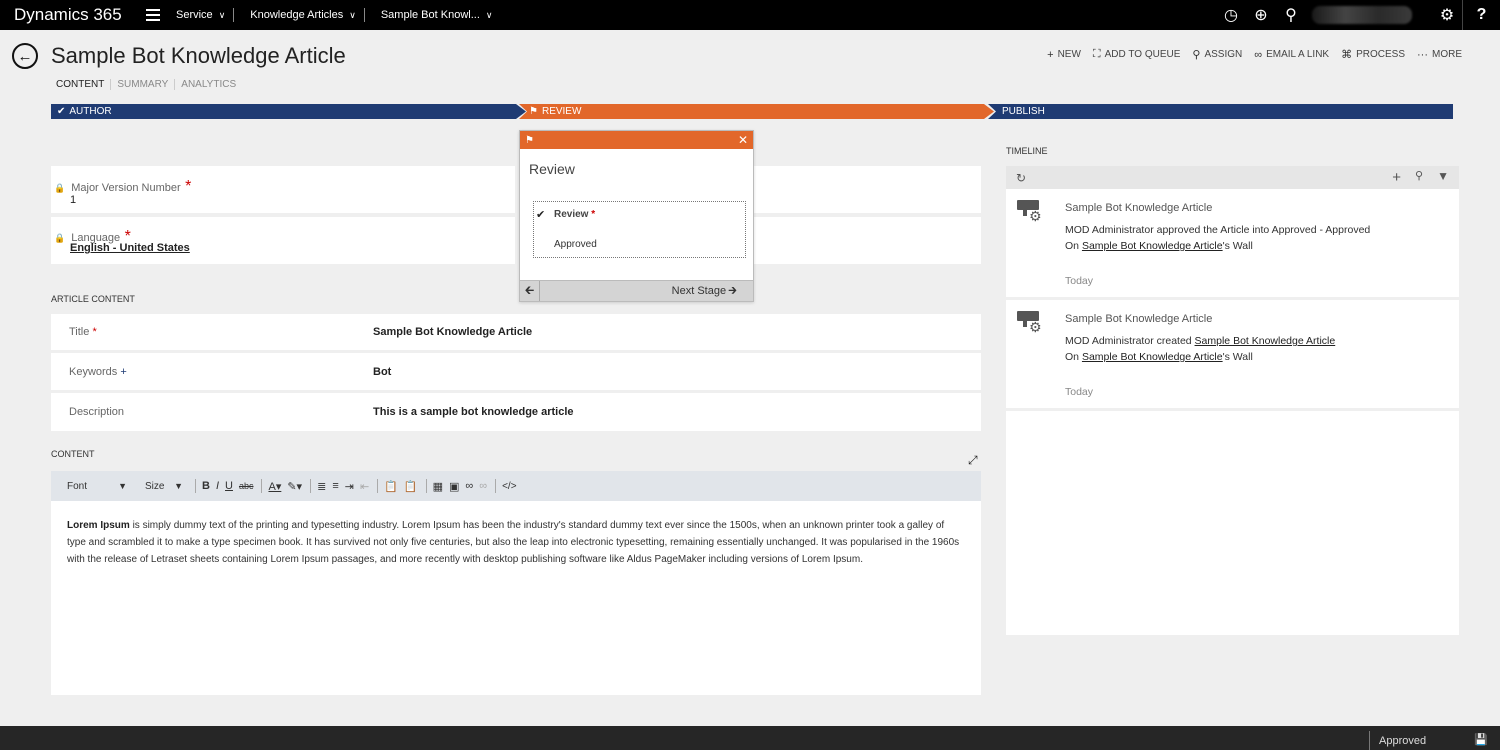  I want to click on language-field: 🔒 Language * English - United States, so click(283, 240).